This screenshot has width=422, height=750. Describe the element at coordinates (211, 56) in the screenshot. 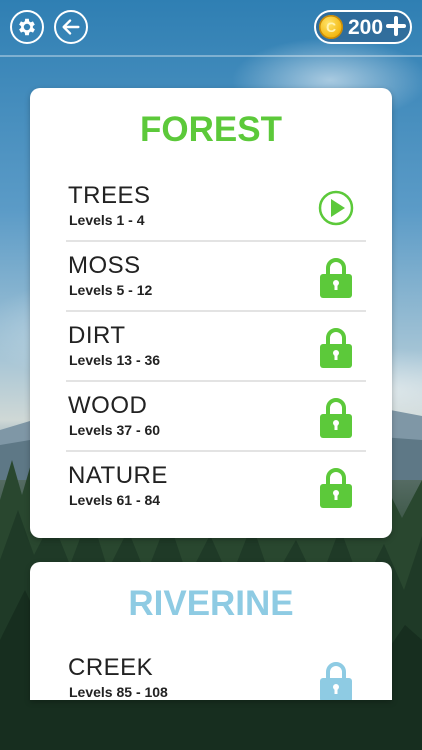

I see `top-bar-divider` at that location.